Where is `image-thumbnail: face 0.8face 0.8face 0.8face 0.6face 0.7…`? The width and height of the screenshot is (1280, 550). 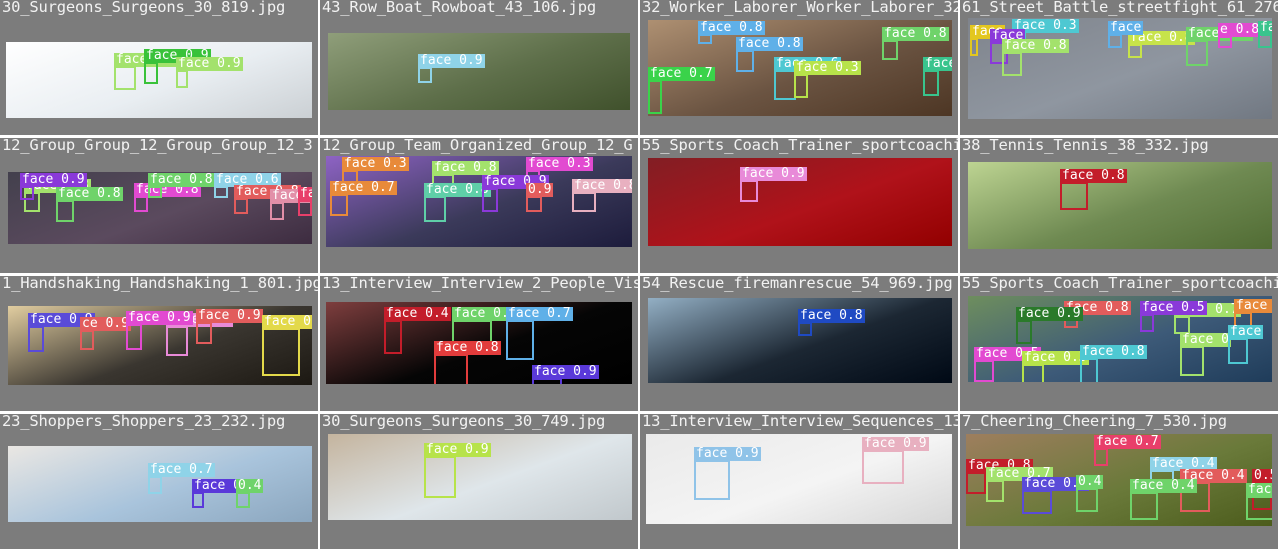 image-thumbnail: face 0.8face 0.8face 0.8face 0.6face 0.7… is located at coordinates (800, 68).